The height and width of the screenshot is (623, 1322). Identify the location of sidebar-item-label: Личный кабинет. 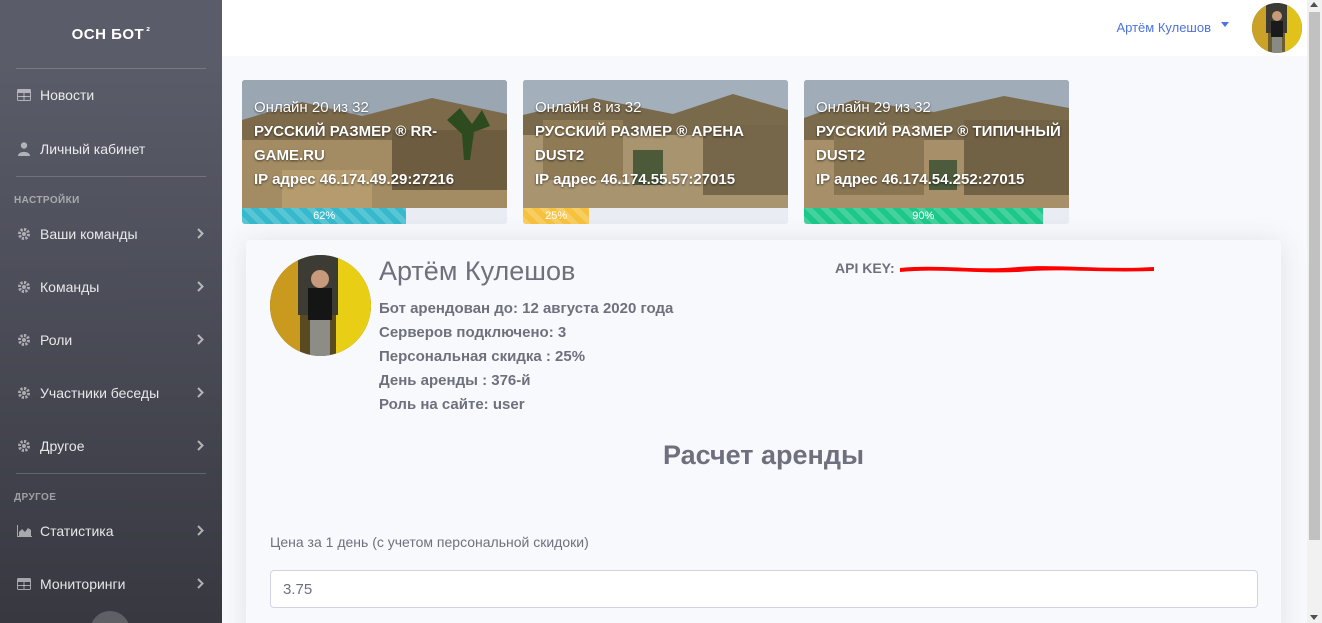
(93, 149).